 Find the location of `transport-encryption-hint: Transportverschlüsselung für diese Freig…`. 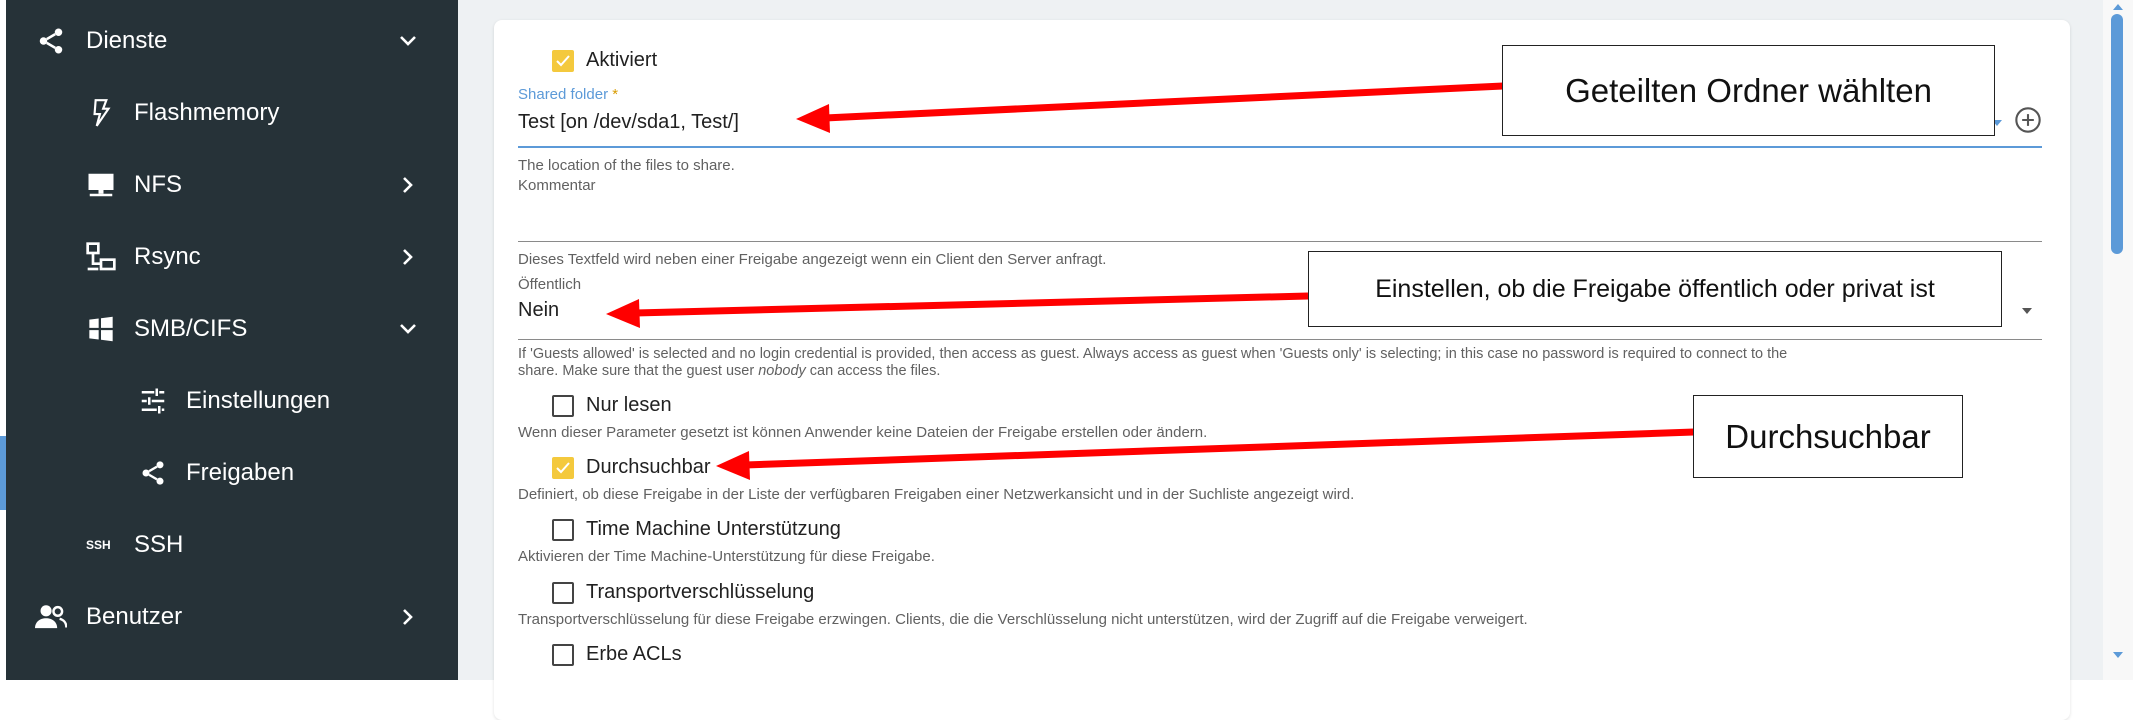

transport-encryption-hint: Transportverschlüsselung für diese Freig… is located at coordinates (1023, 619).